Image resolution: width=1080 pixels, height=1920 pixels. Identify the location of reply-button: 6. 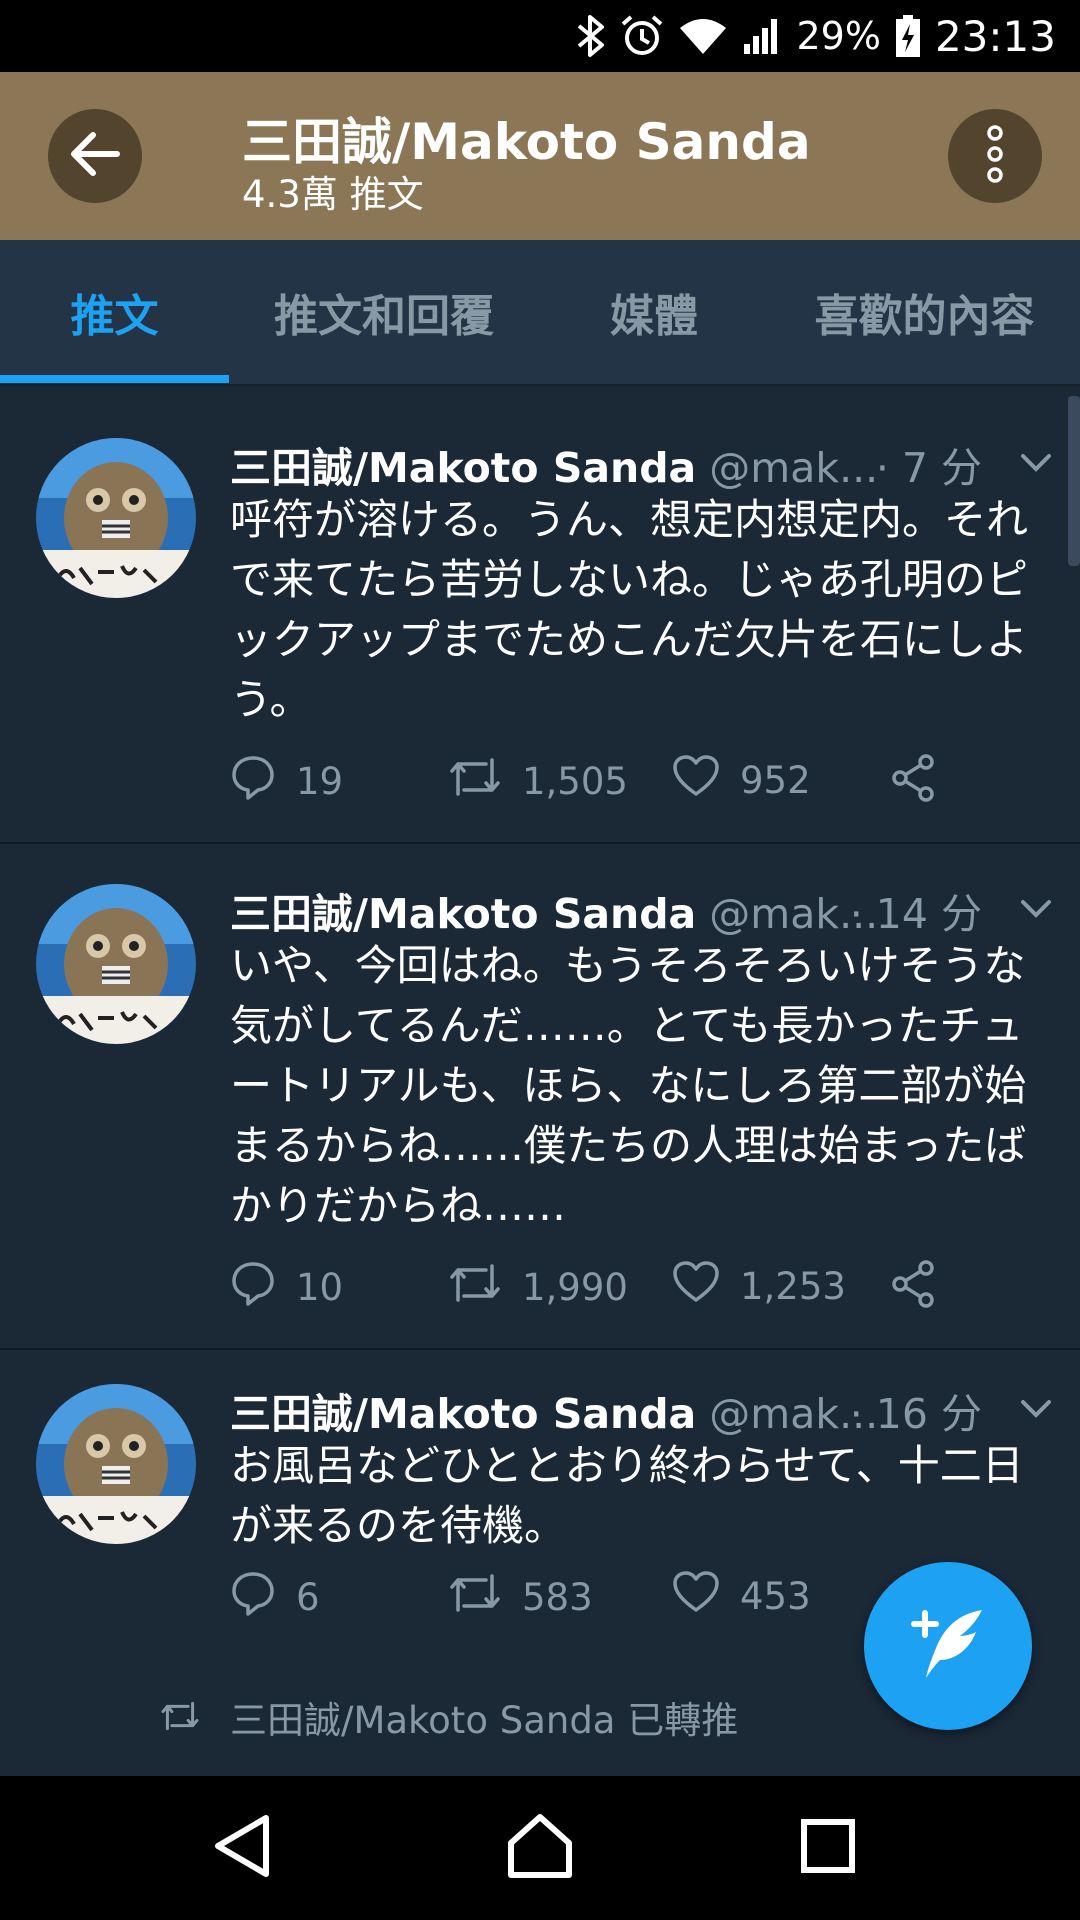
(275, 1597).